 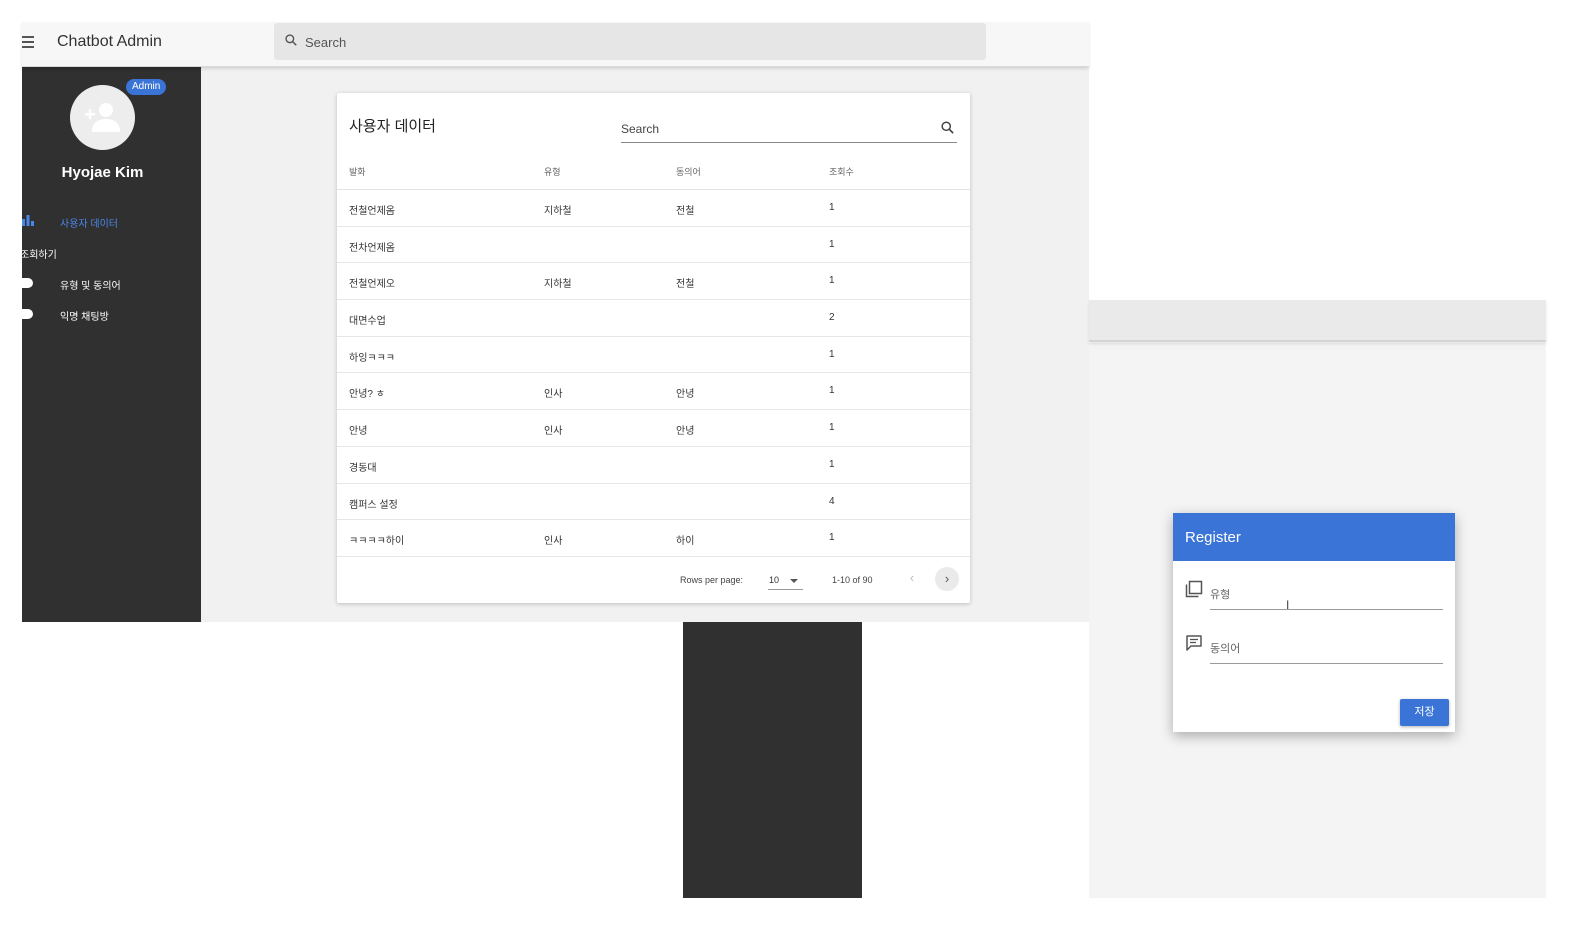 I want to click on page-range: 1-10 of 90, so click(x=852, y=580).